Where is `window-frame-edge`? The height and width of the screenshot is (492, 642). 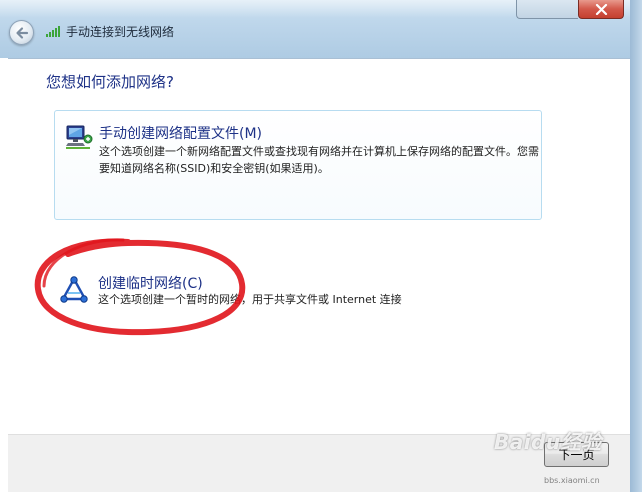
window-frame-edge is located at coordinates (636, 246).